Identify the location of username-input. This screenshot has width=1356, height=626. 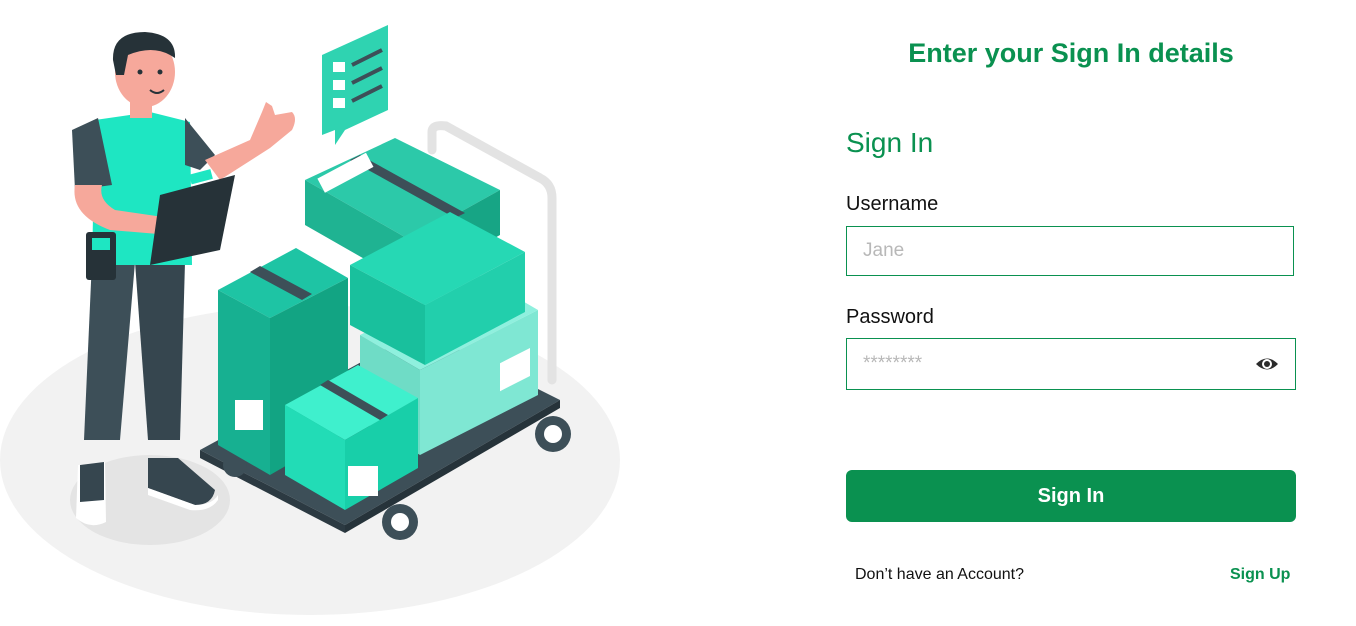
(1040, 251).